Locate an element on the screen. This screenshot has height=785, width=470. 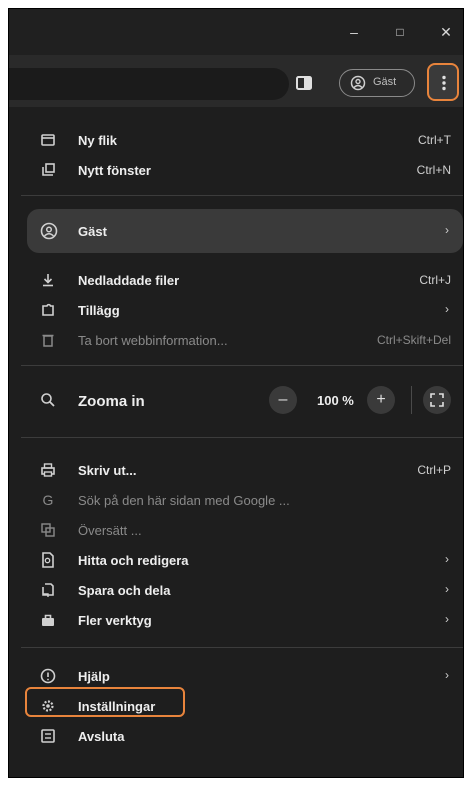
zoom-level: 100 % is located at coordinates (335, 400).